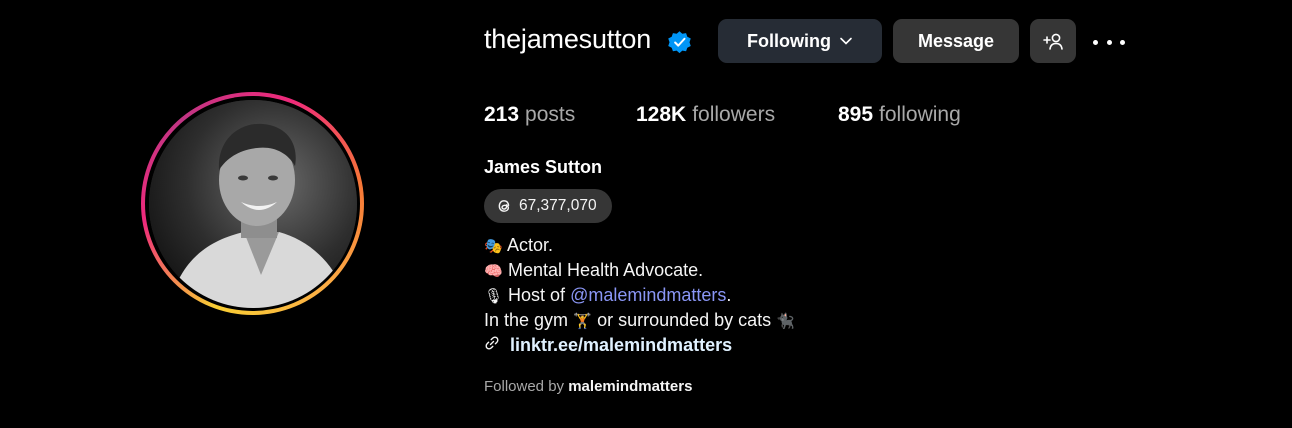 Image resolution: width=1292 pixels, height=428 pixels. What do you see at coordinates (497, 345) in the screenshot?
I see `link-icon` at bounding box center [497, 345].